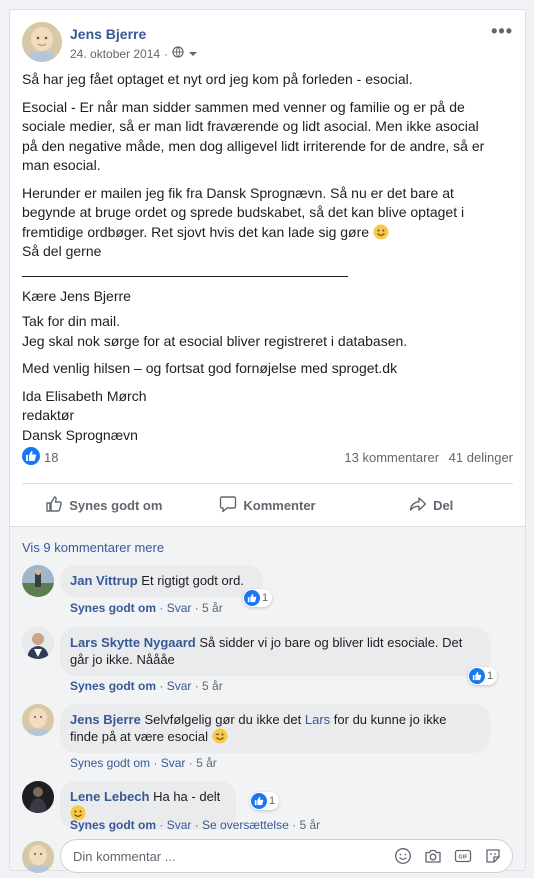 This screenshot has width=534, height=878. I want to click on comment-text: Selvfølgelig gør du ikke det, so click(223, 719).